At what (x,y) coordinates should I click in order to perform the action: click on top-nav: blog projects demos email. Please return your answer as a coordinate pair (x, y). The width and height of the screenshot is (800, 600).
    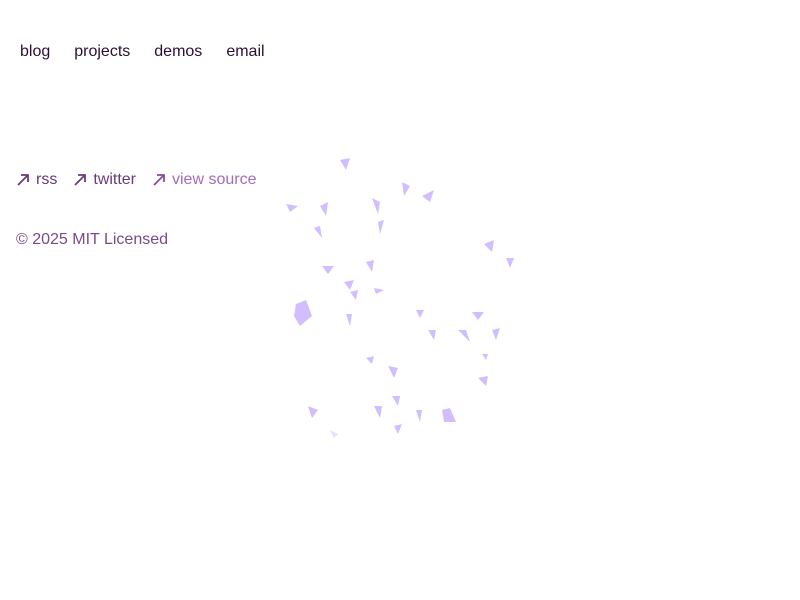
    Looking at the image, I should click on (142, 52).